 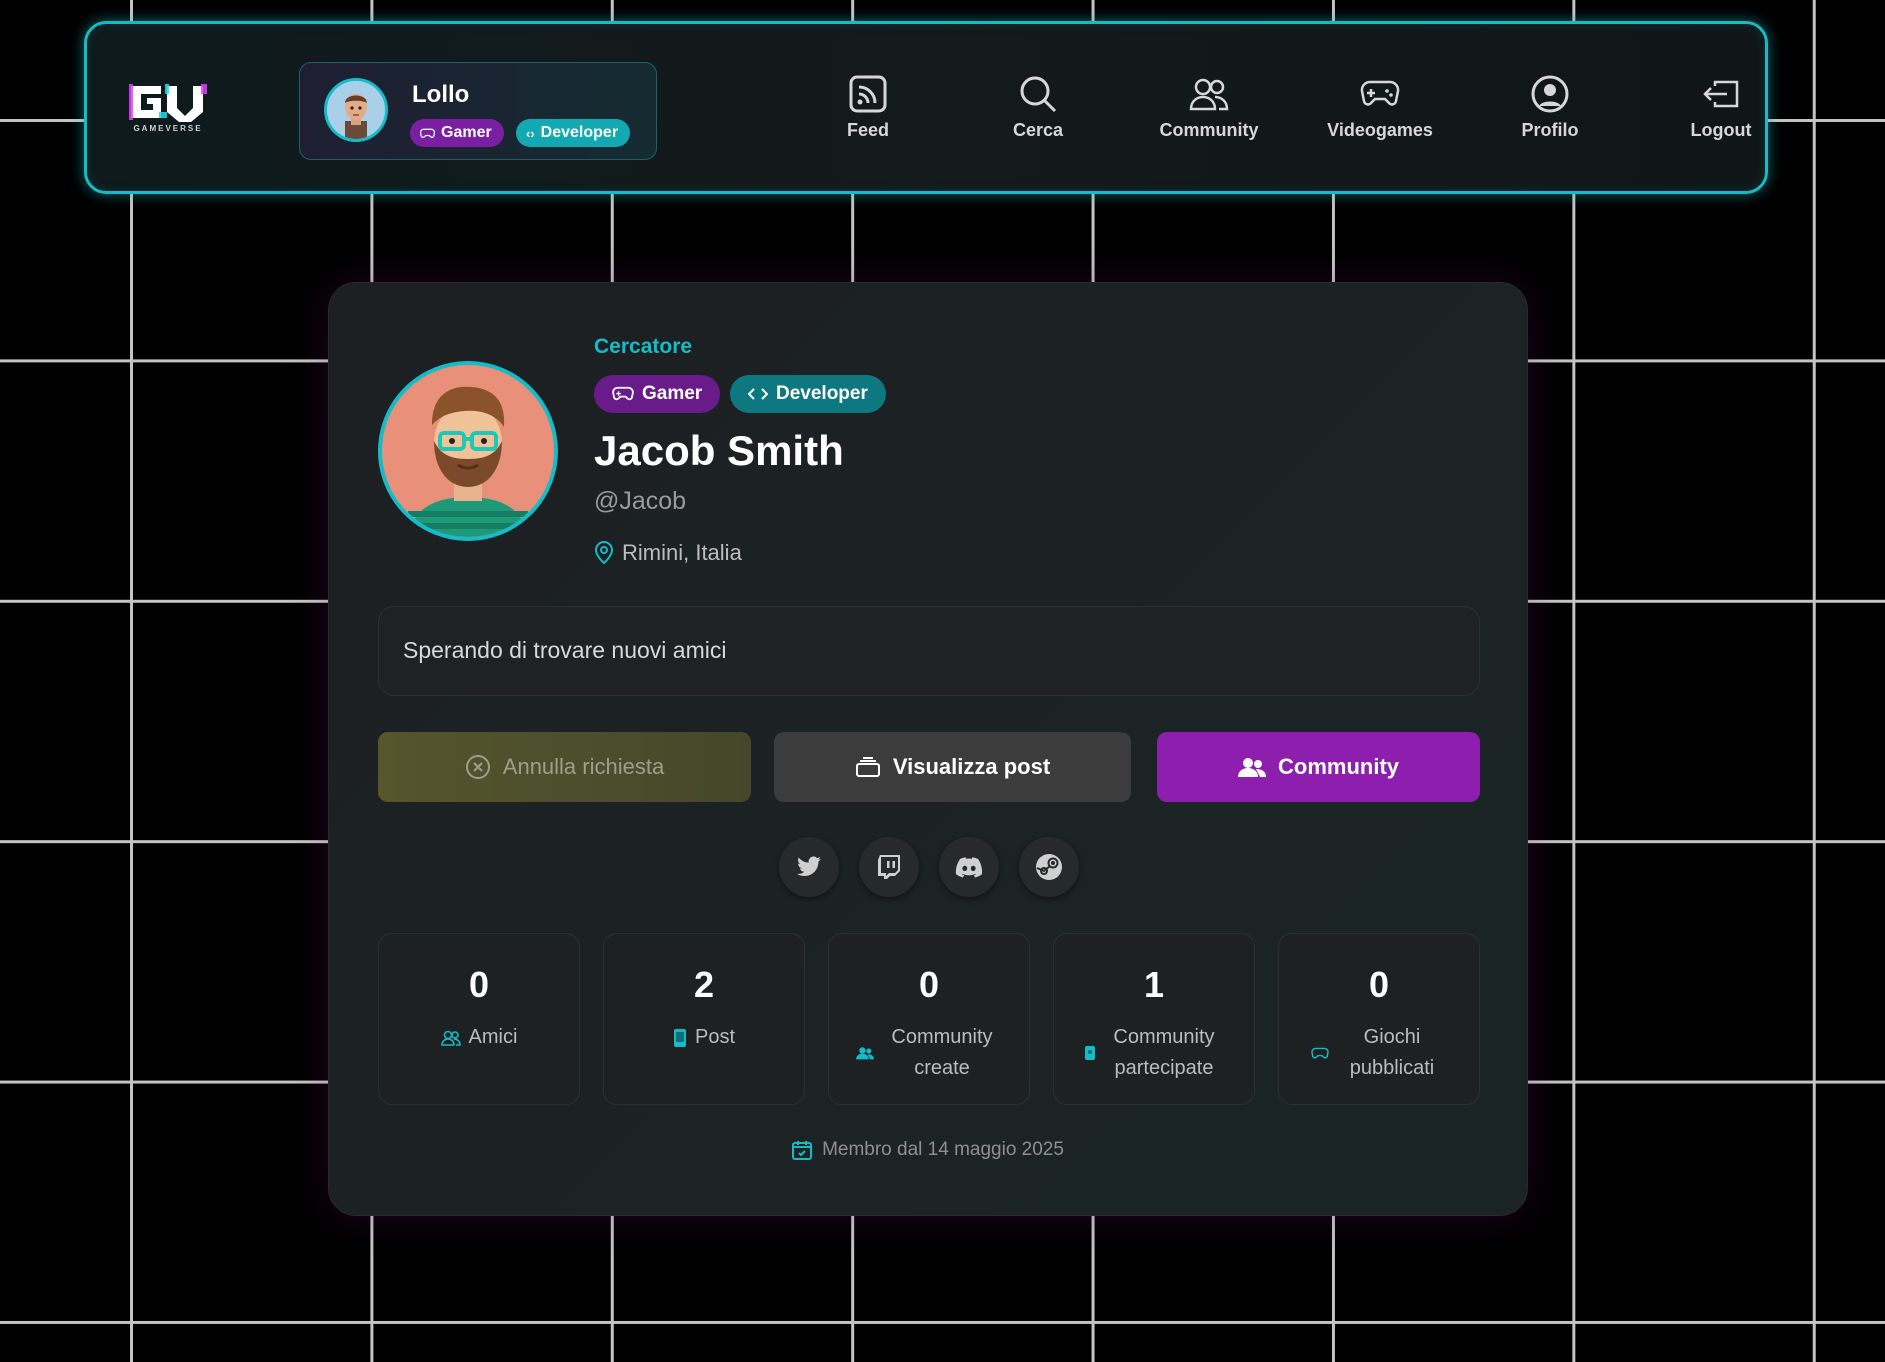 I want to click on profile-avatar, so click(x=468, y=451).